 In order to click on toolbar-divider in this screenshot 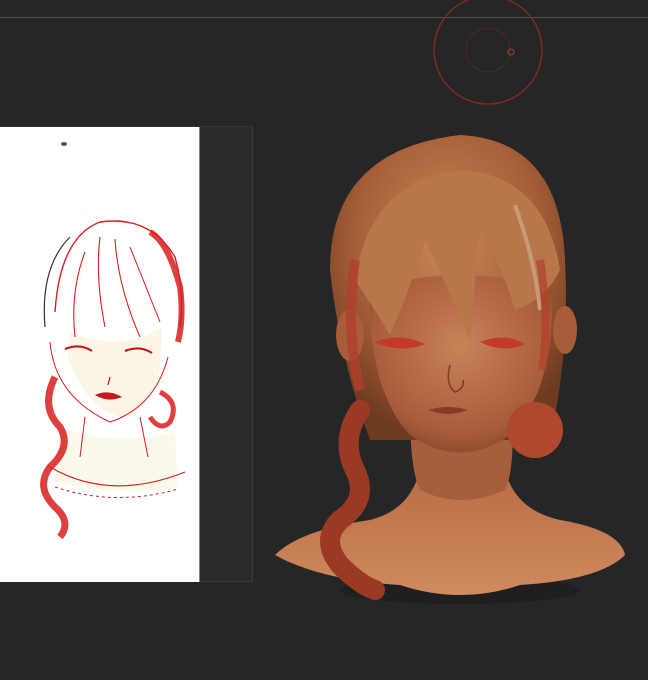, I will do `click(324, 17)`.